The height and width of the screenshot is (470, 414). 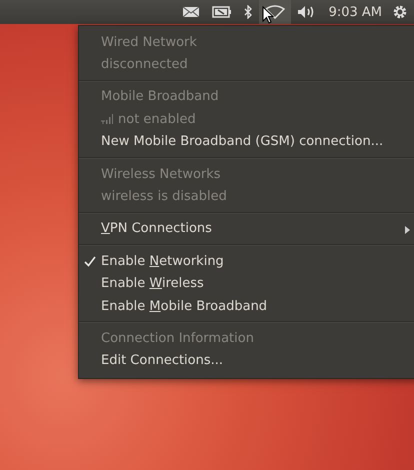 What do you see at coordinates (184, 306) in the screenshot?
I see `menu-item: Enable Mobile Broadband` at bounding box center [184, 306].